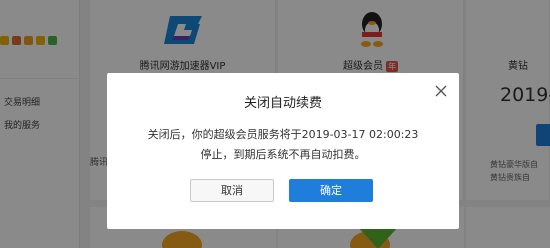 The height and width of the screenshot is (248, 550). I want to click on close-icon, so click(441, 91).